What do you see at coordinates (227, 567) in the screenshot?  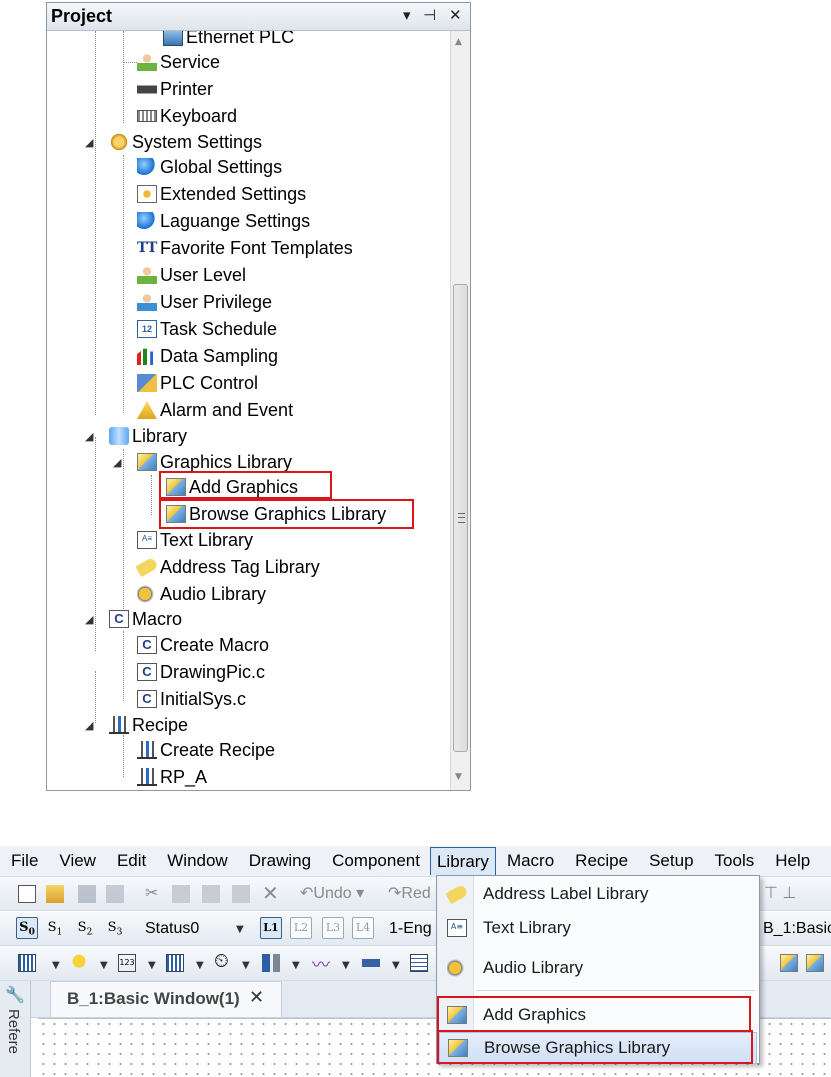 I see `tree-item-address-tag-library: Address Tag Library` at bounding box center [227, 567].